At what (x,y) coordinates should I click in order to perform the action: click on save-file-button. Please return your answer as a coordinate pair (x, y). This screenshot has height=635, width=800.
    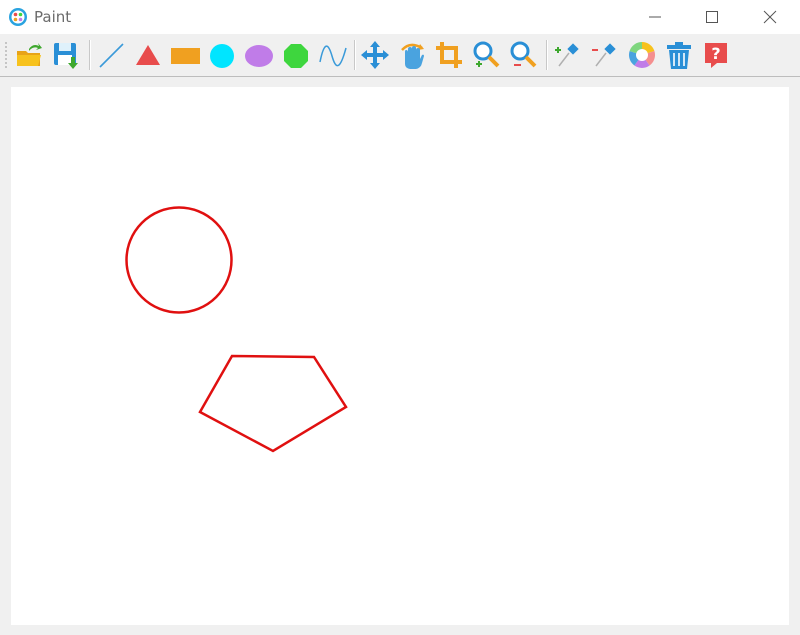
    Looking at the image, I should click on (66, 55).